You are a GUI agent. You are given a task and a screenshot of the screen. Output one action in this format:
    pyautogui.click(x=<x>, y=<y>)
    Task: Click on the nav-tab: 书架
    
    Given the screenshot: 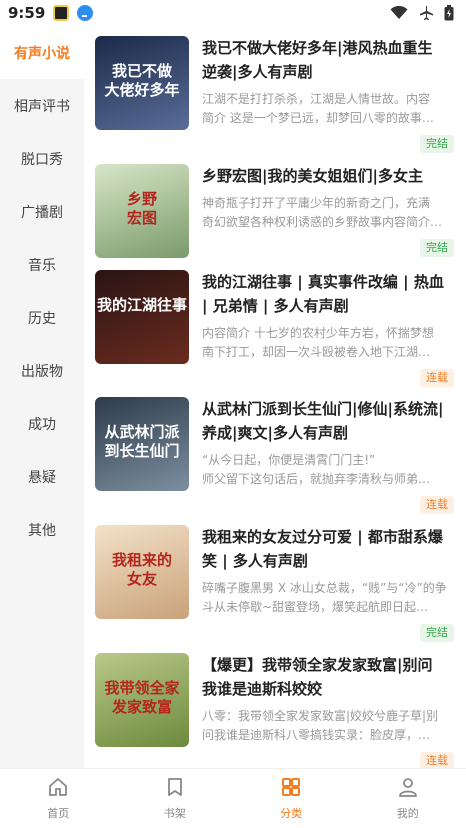 What is the action you would take?
    pyautogui.click(x=175, y=798)
    